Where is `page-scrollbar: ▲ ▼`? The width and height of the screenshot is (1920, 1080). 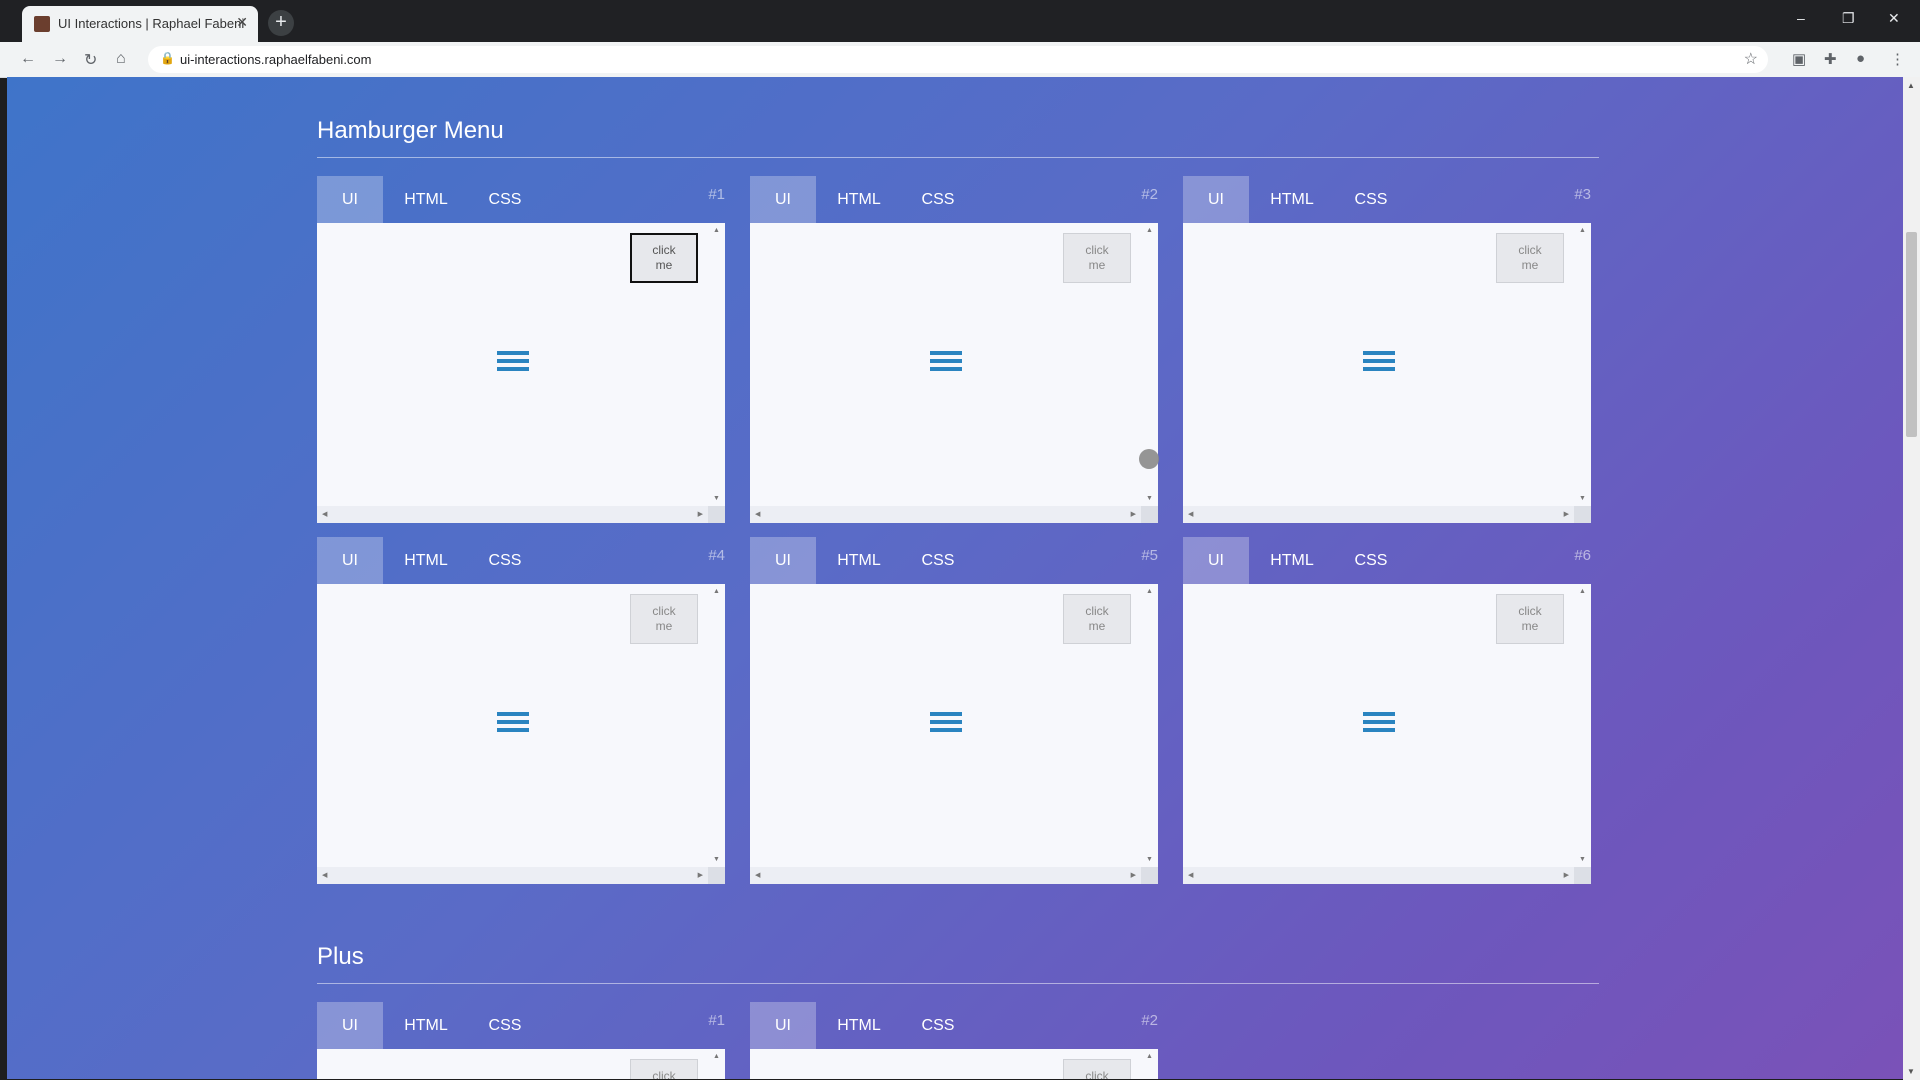
page-scrollbar: ▲ ▼ is located at coordinates (1911, 578).